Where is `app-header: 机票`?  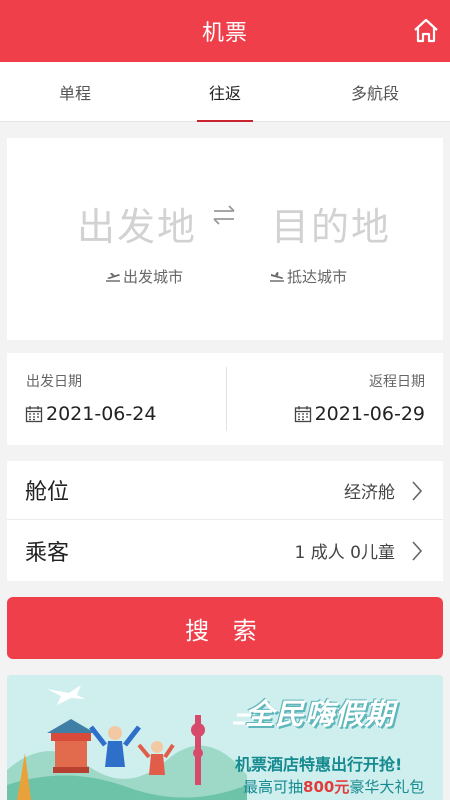 app-header: 机票 is located at coordinates (225, 31).